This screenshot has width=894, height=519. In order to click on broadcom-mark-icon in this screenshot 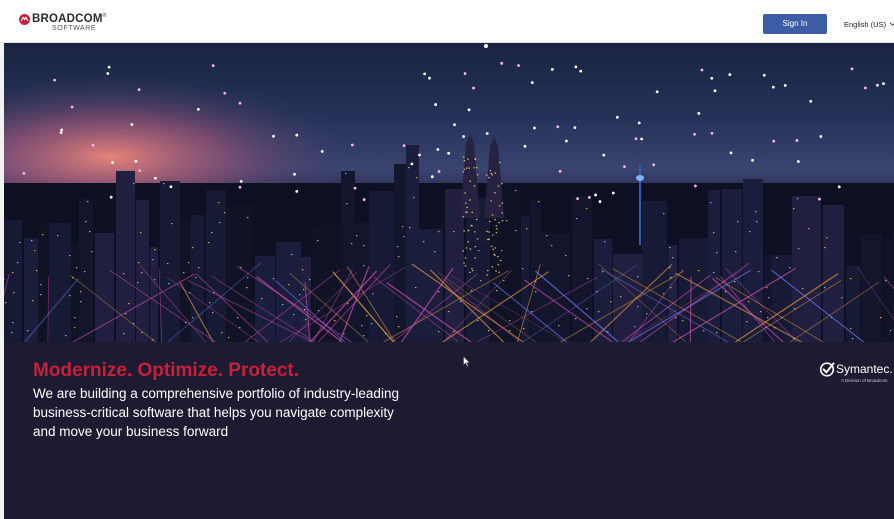, I will do `click(24, 19)`.